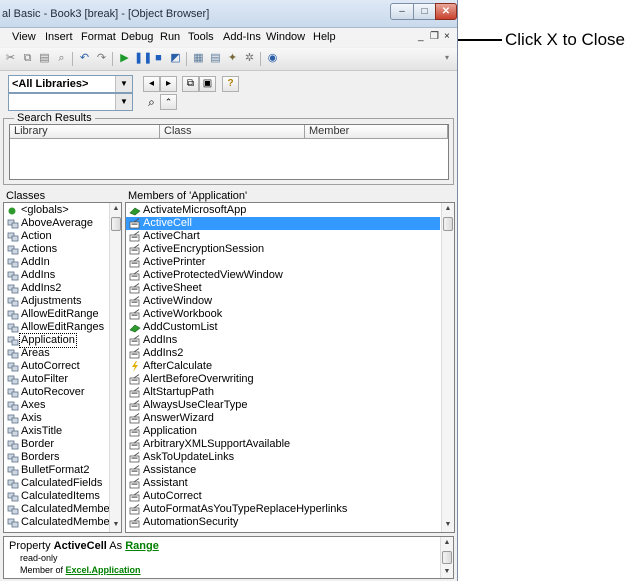 This screenshot has height=581, width=641. I want to click on member-list-item: AfterCalculate, so click(283, 366).